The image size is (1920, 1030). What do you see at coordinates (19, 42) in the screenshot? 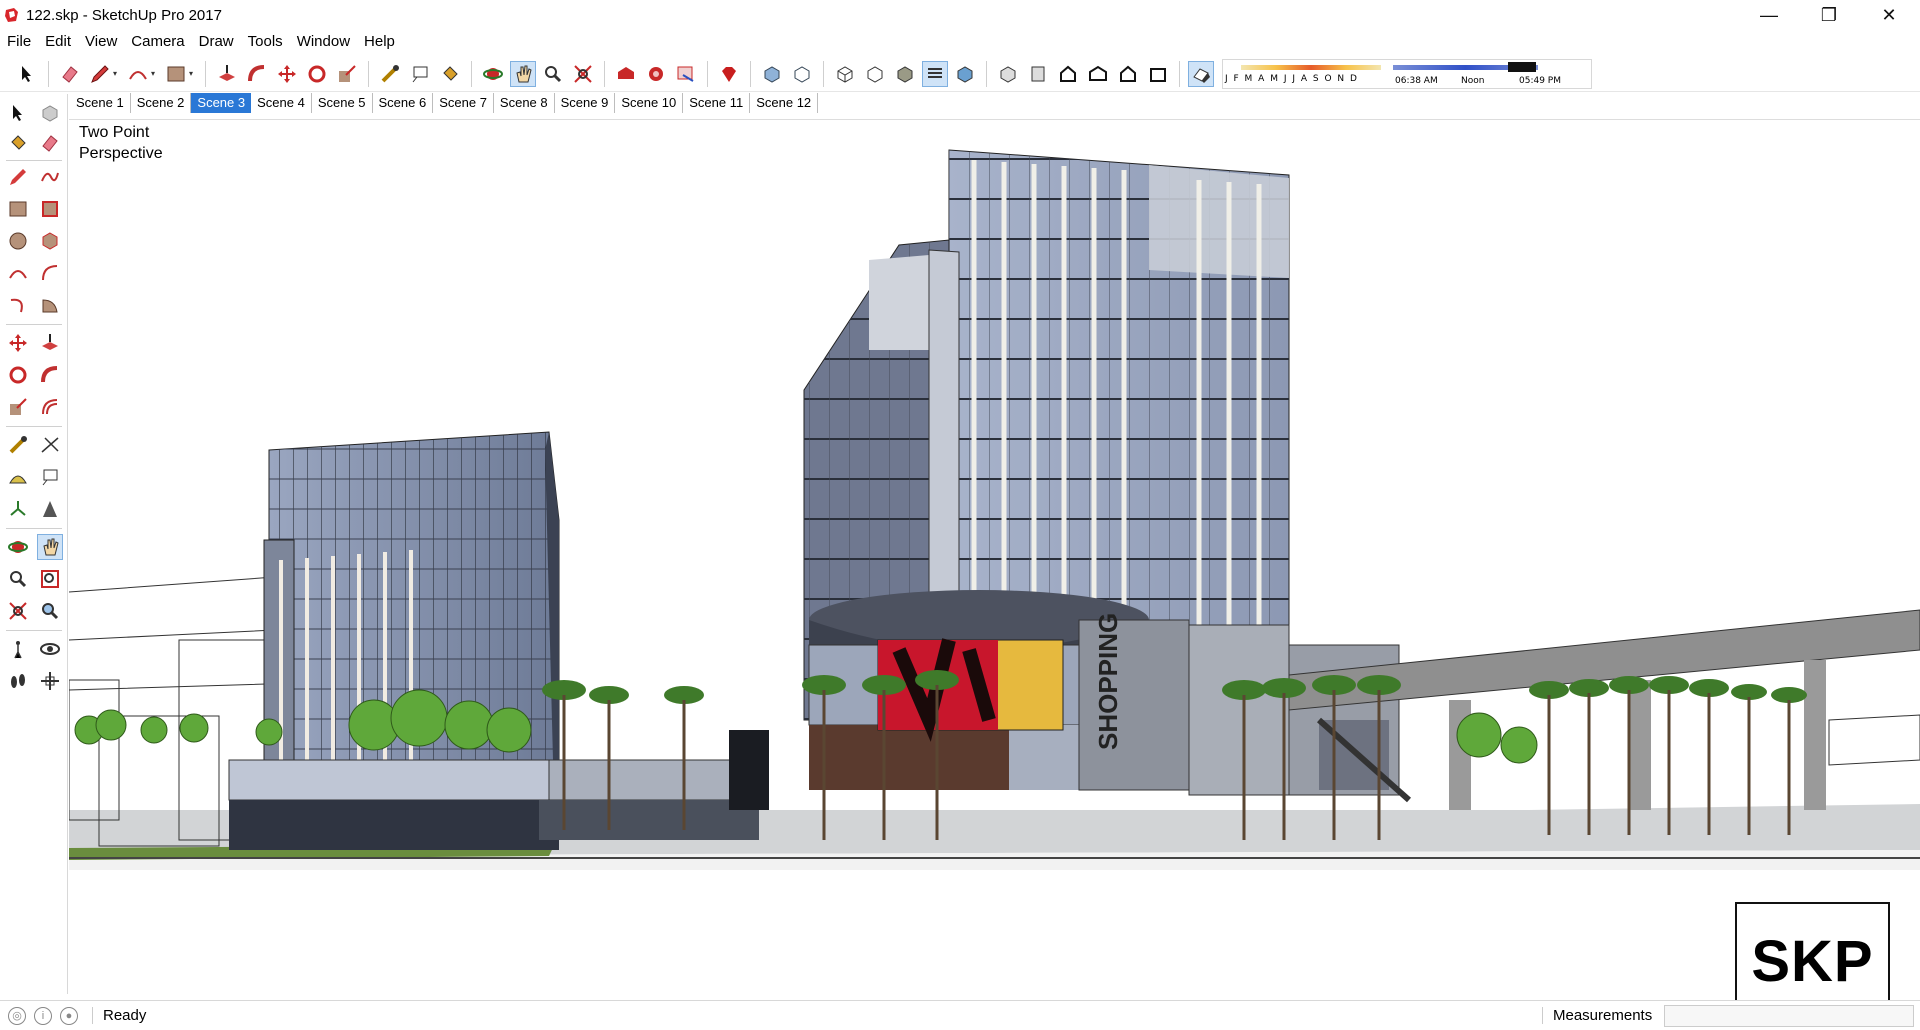
I see `menu-file: File` at bounding box center [19, 42].